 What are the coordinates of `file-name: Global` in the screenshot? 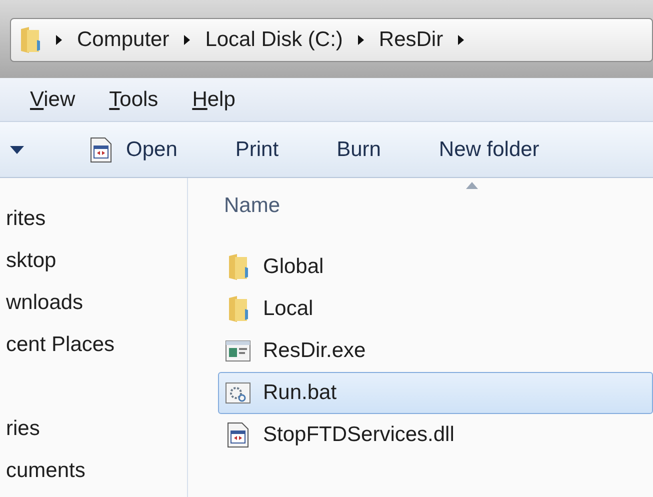 It's located at (293, 267).